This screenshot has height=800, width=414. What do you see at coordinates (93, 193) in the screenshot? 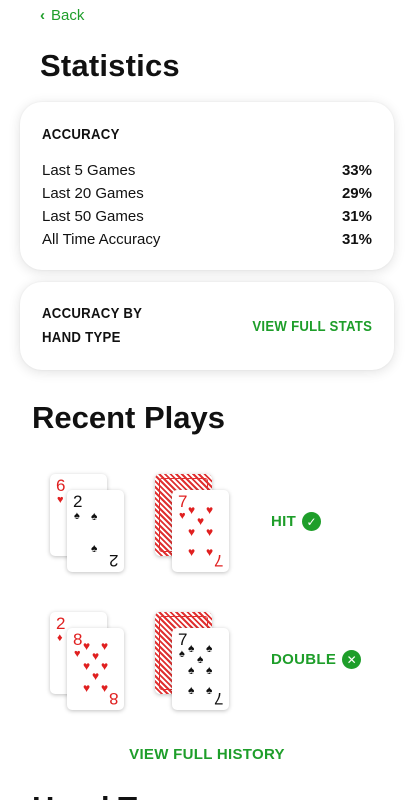
I see `accuracy-row-label: Last 20 Games` at bounding box center [93, 193].